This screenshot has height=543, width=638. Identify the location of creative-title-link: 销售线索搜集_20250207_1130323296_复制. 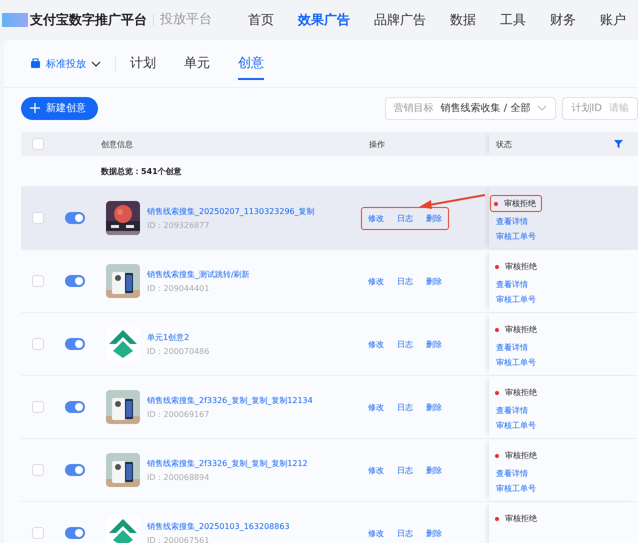
(231, 211).